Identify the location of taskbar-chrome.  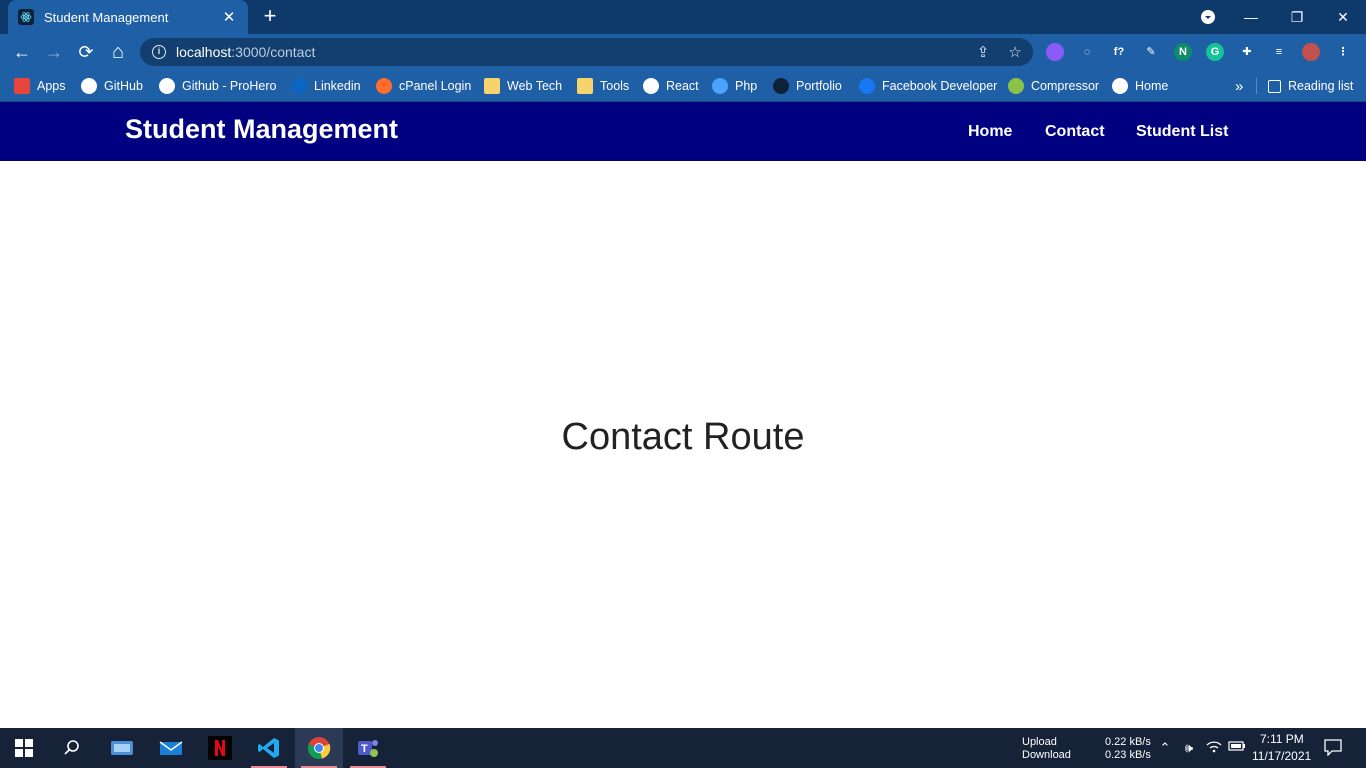
(319, 748).